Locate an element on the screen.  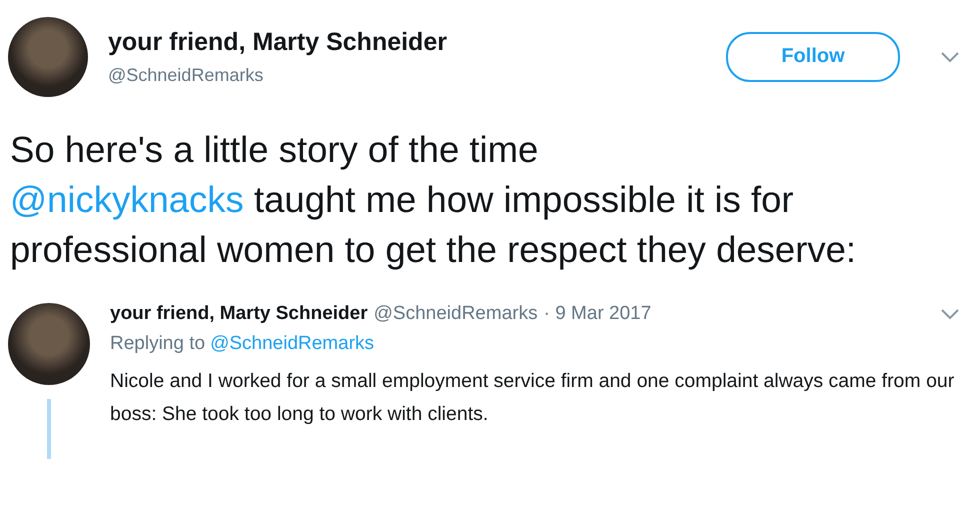
mention-link: @nickyknacks is located at coordinates (127, 199).